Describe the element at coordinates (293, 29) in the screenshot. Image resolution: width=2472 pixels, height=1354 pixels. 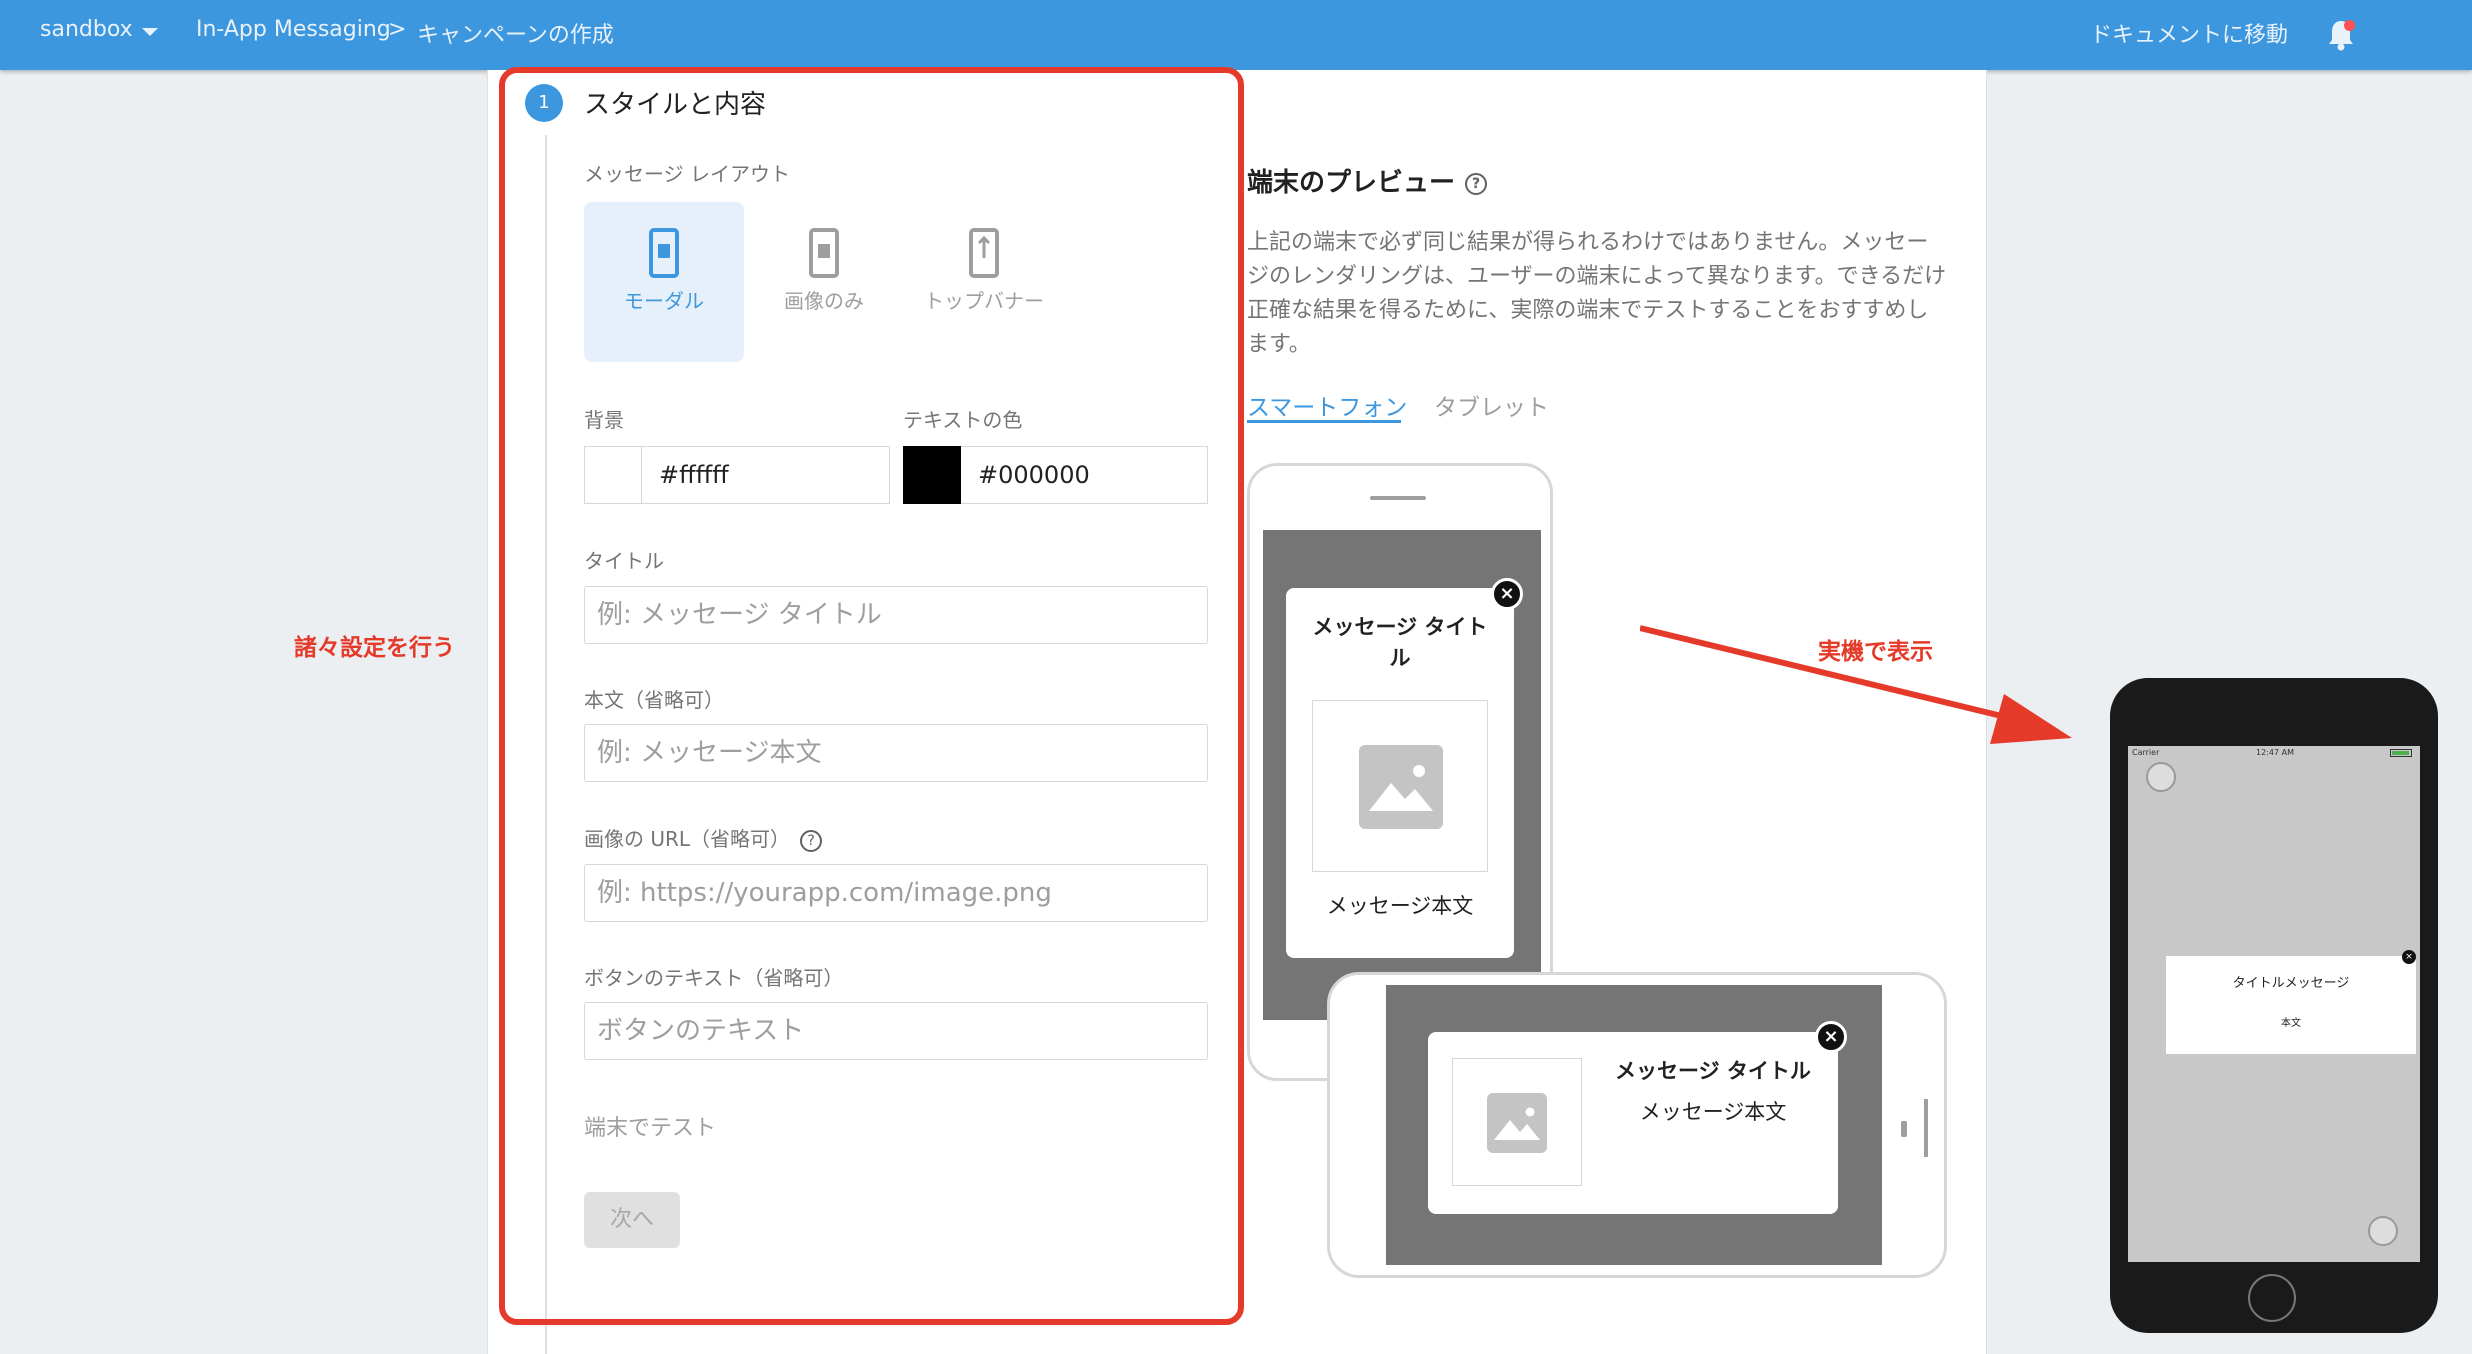
I see `breadcrumb-product: In-App Messaging` at that location.